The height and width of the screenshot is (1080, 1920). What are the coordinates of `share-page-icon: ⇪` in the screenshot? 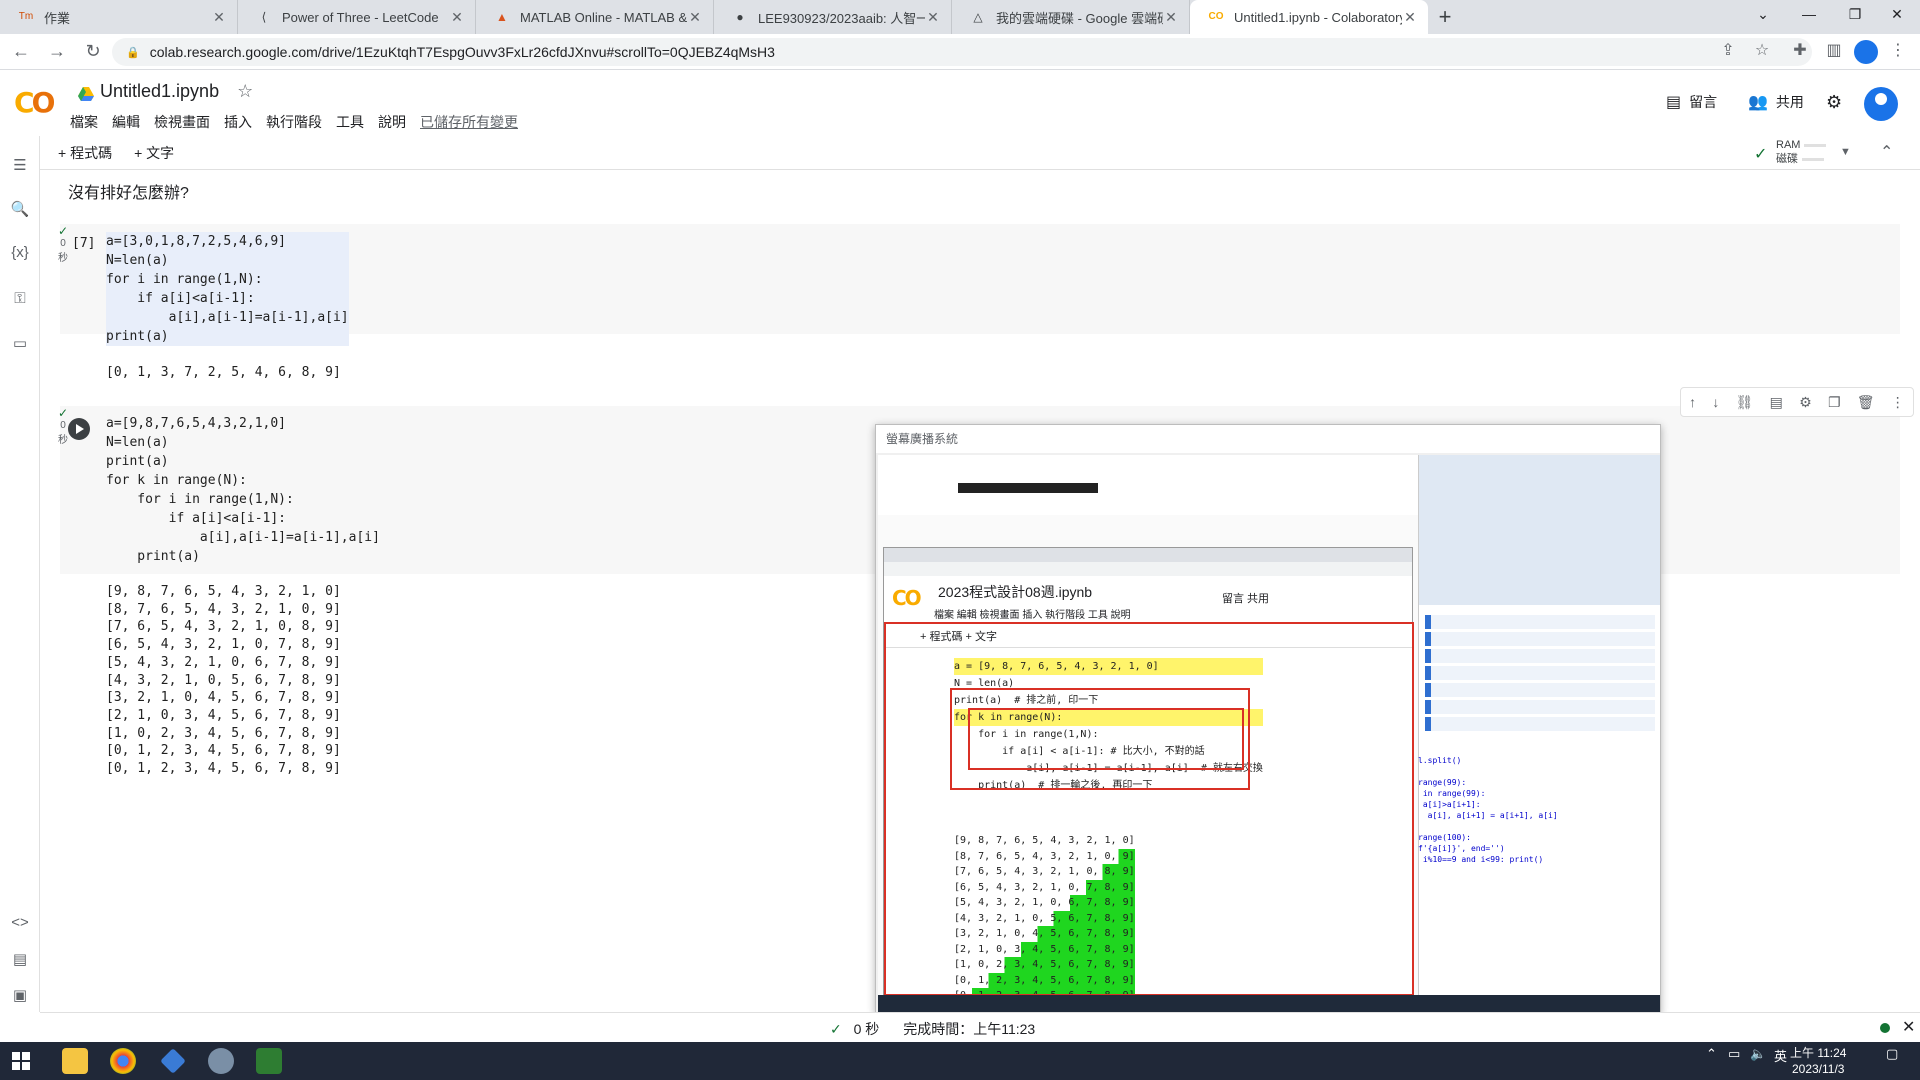 It's located at (1728, 50).